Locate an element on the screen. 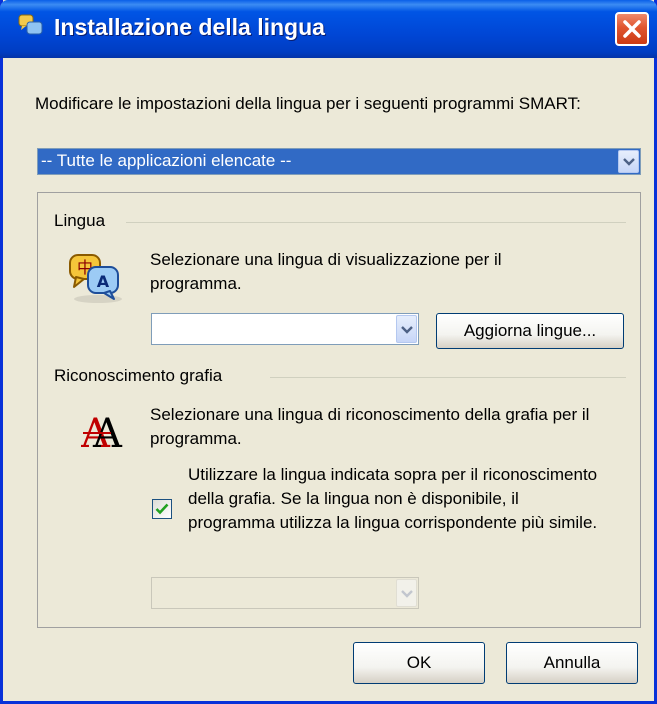 This screenshot has height=704, width=657. close-icon is located at coordinates (632, 29).